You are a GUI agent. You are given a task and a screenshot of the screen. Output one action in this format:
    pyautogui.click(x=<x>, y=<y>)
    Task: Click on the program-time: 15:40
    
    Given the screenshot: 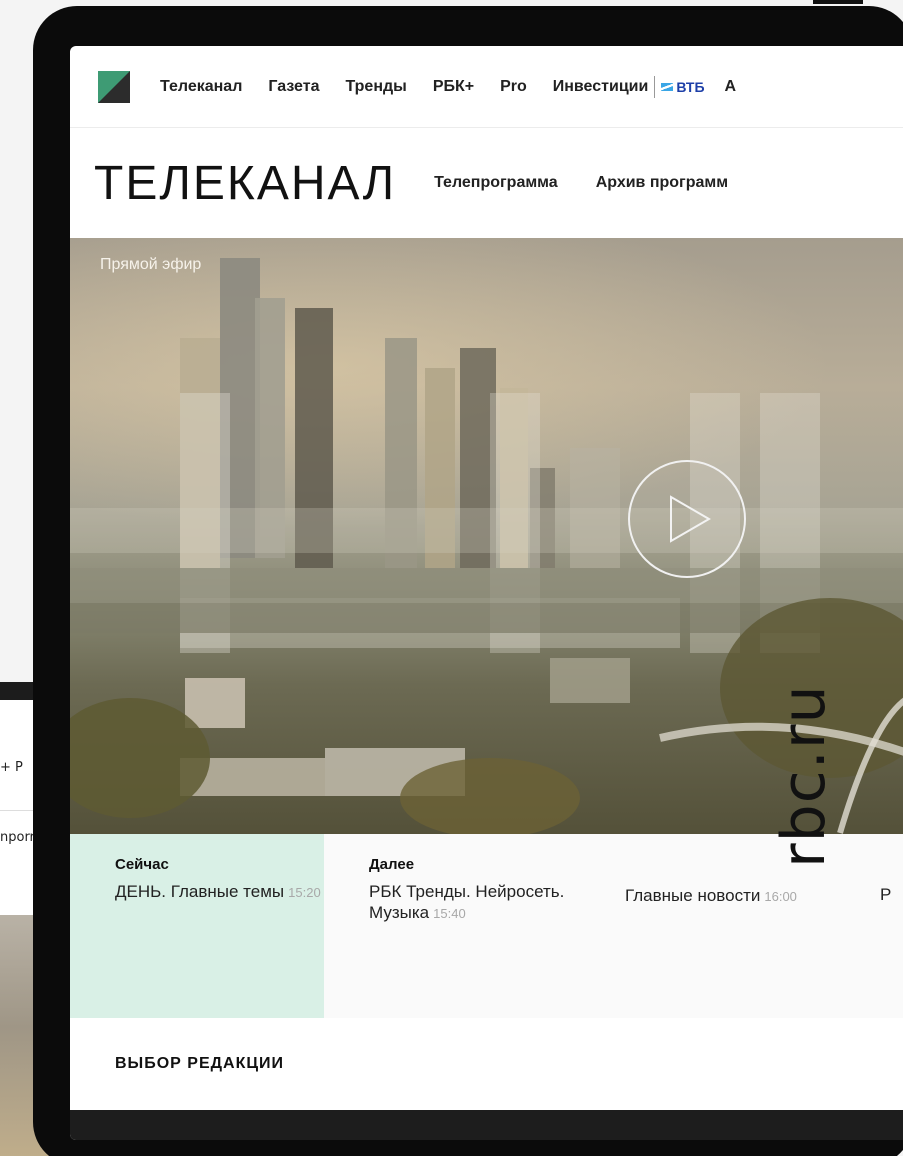 What is the action you would take?
    pyautogui.click(x=449, y=913)
    